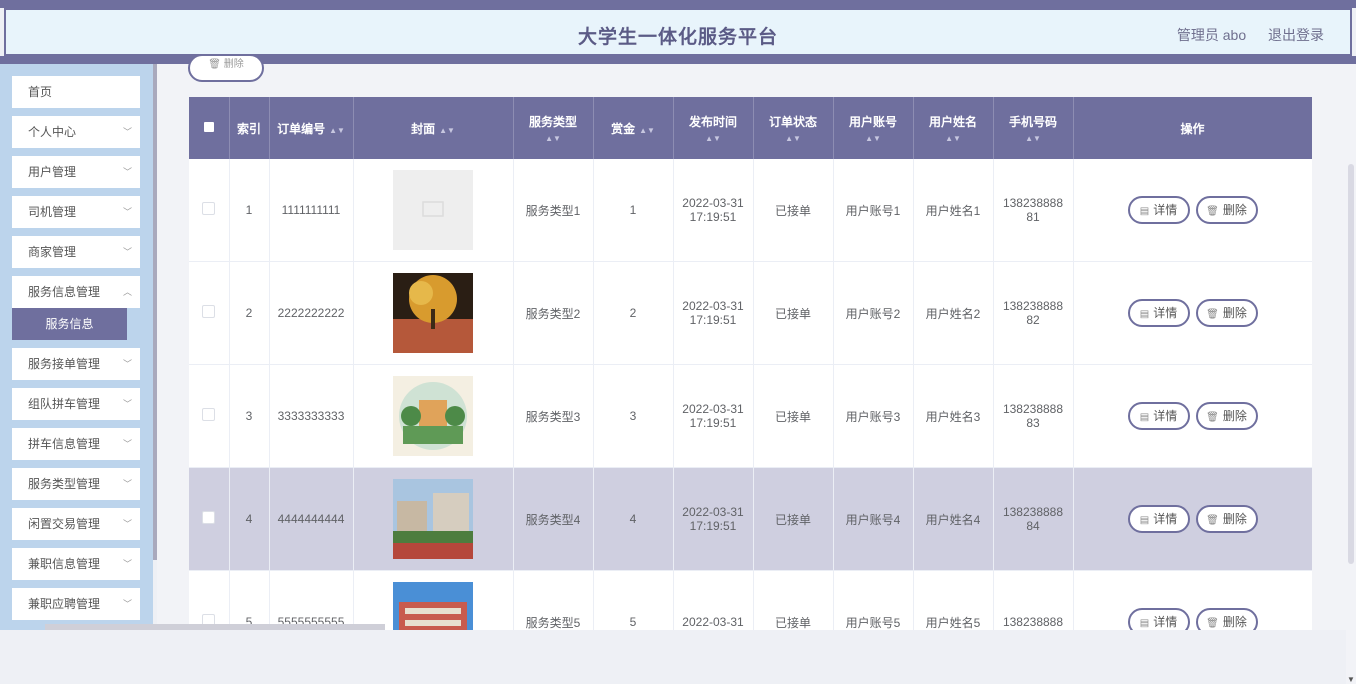  I want to click on detail-button-label: 详情, so click(1165, 416).